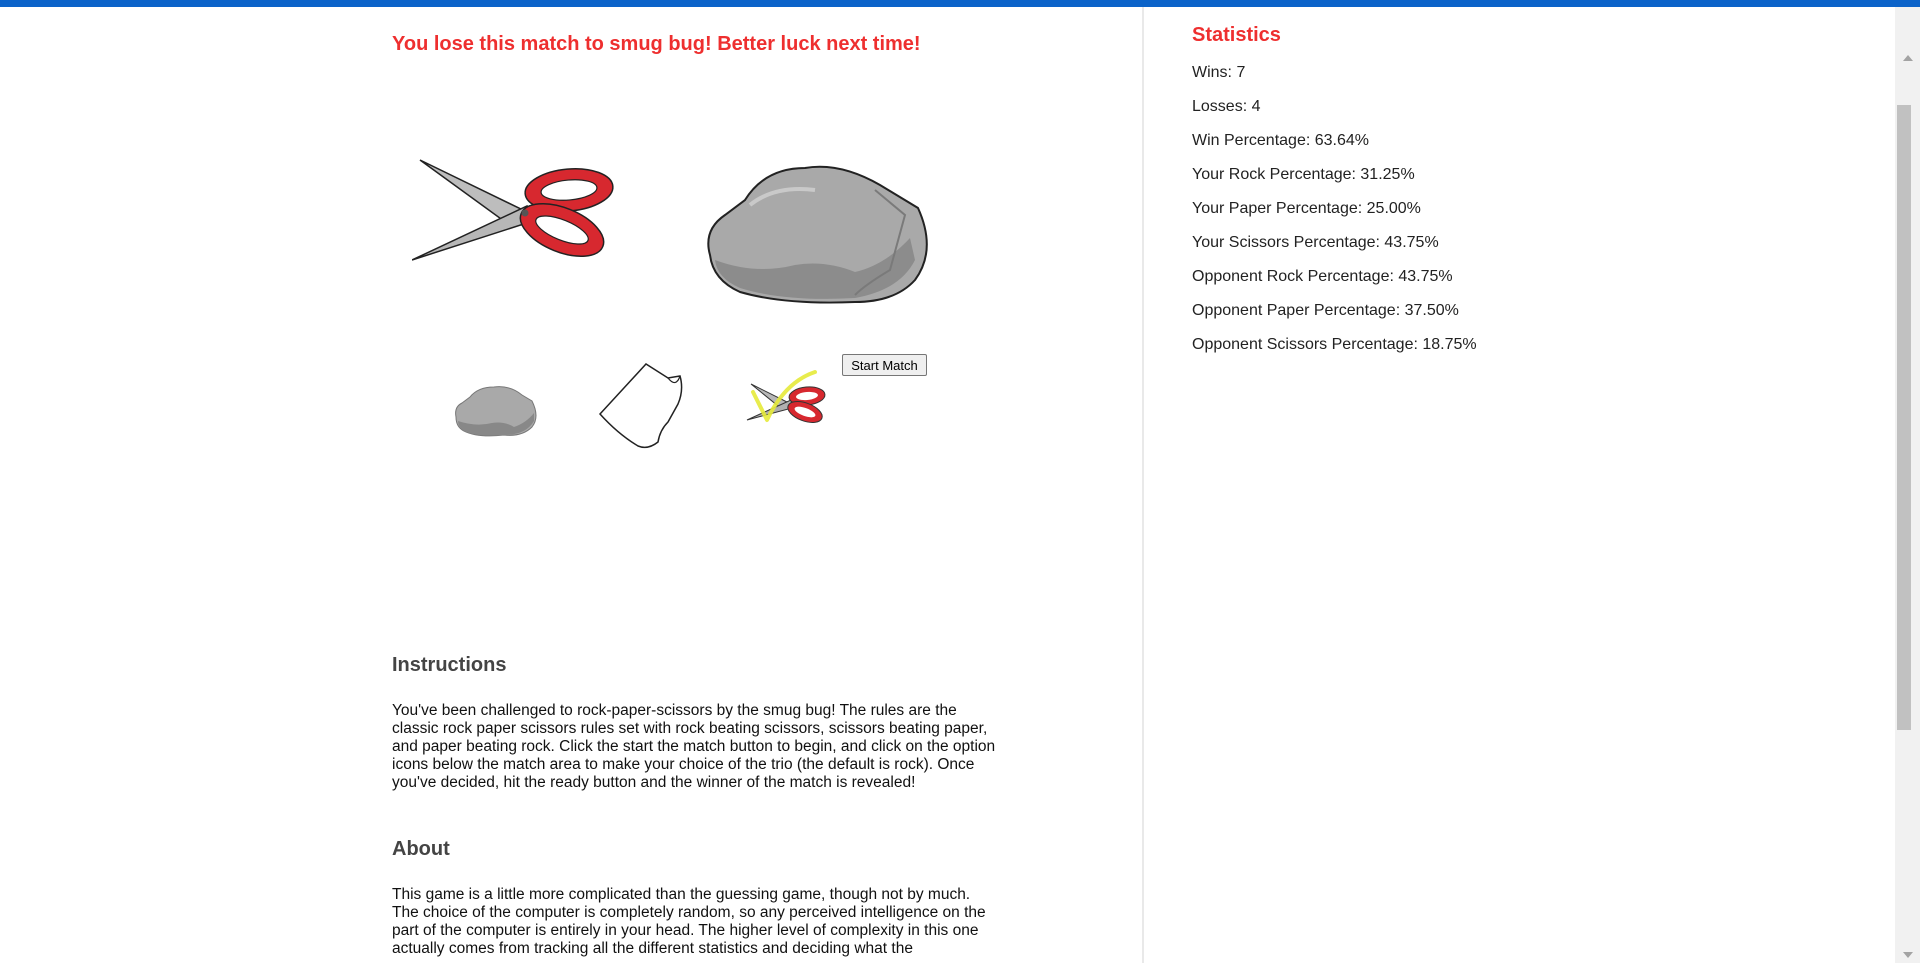 Image resolution: width=1920 pixels, height=963 pixels. What do you see at coordinates (1236, 35) in the screenshot?
I see `statistics-heading: Statistics` at bounding box center [1236, 35].